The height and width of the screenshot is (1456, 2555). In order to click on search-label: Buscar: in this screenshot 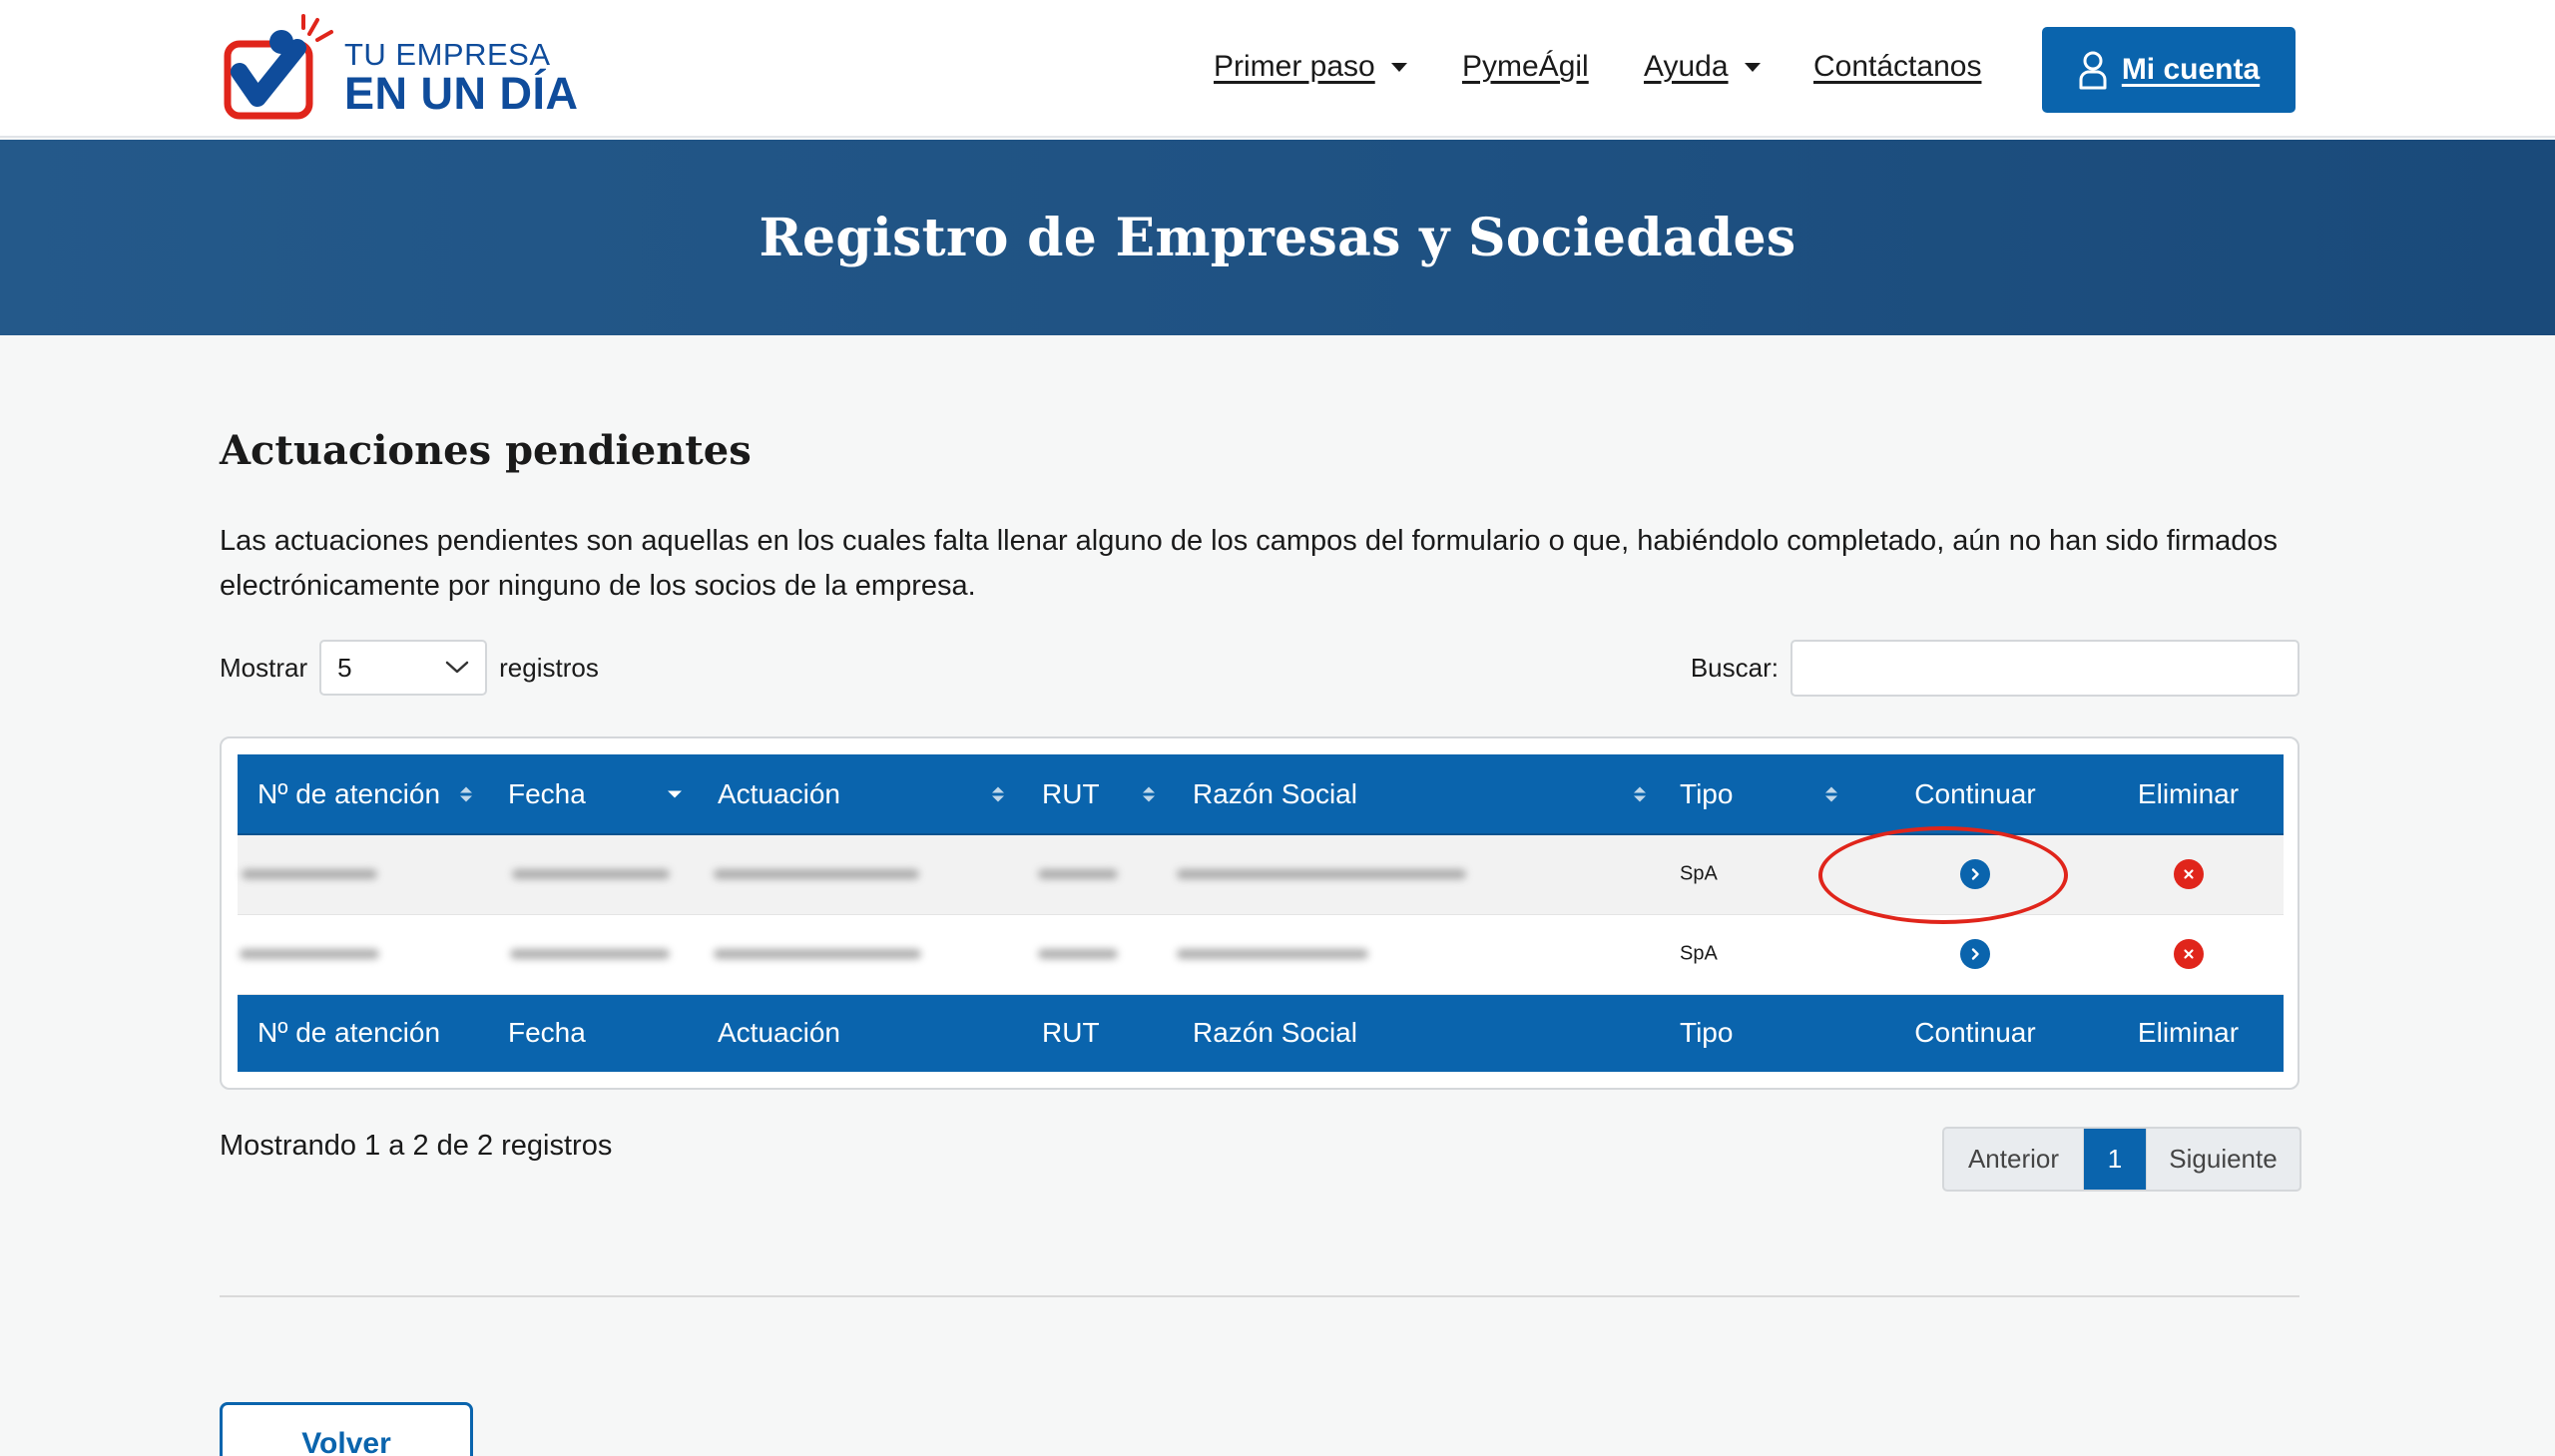, I will do `click(1734, 668)`.